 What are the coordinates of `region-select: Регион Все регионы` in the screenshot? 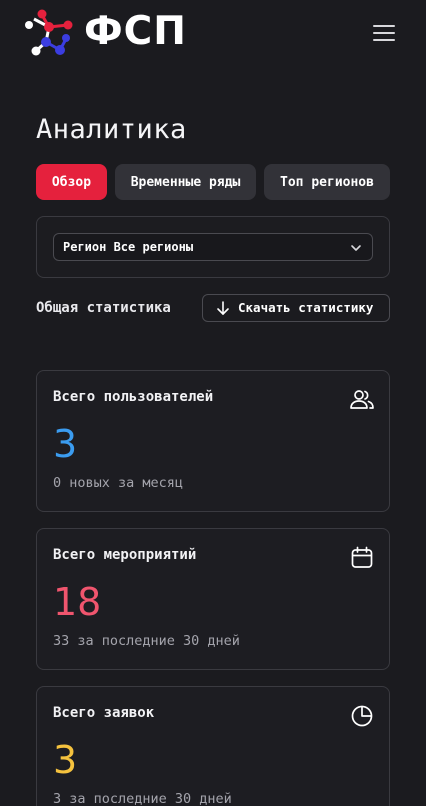 It's located at (213, 247).